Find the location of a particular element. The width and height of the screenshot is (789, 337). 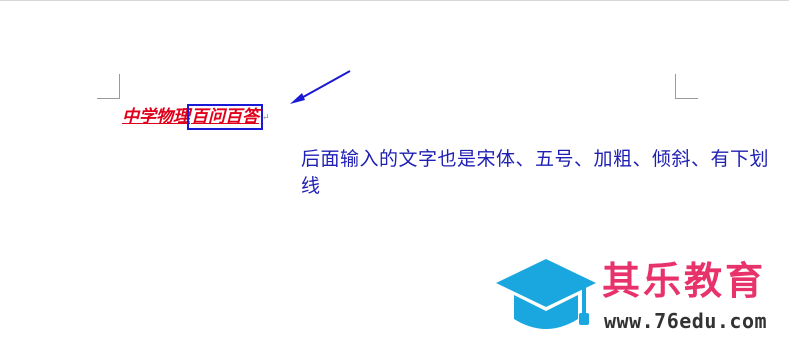

document-text-line: 中学物理百问百答 ↵ is located at coordinates (196, 117).